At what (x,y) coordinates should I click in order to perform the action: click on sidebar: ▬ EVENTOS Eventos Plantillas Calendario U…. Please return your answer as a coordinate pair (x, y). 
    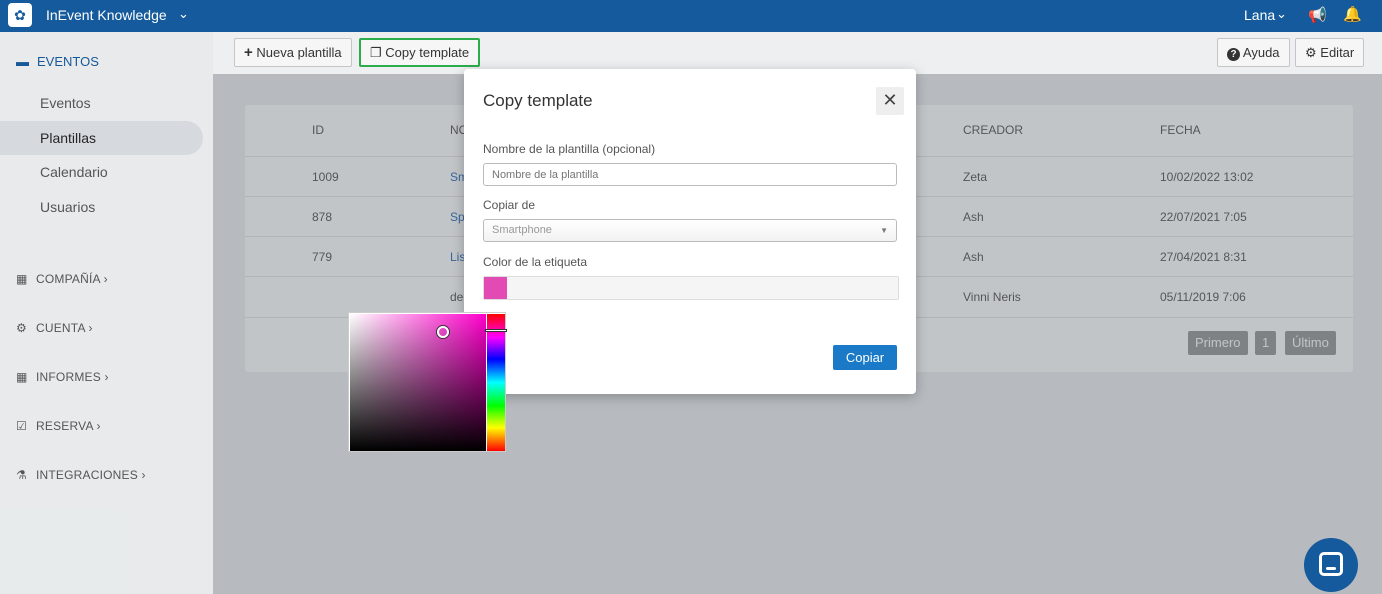
    Looking at the image, I should click on (106, 313).